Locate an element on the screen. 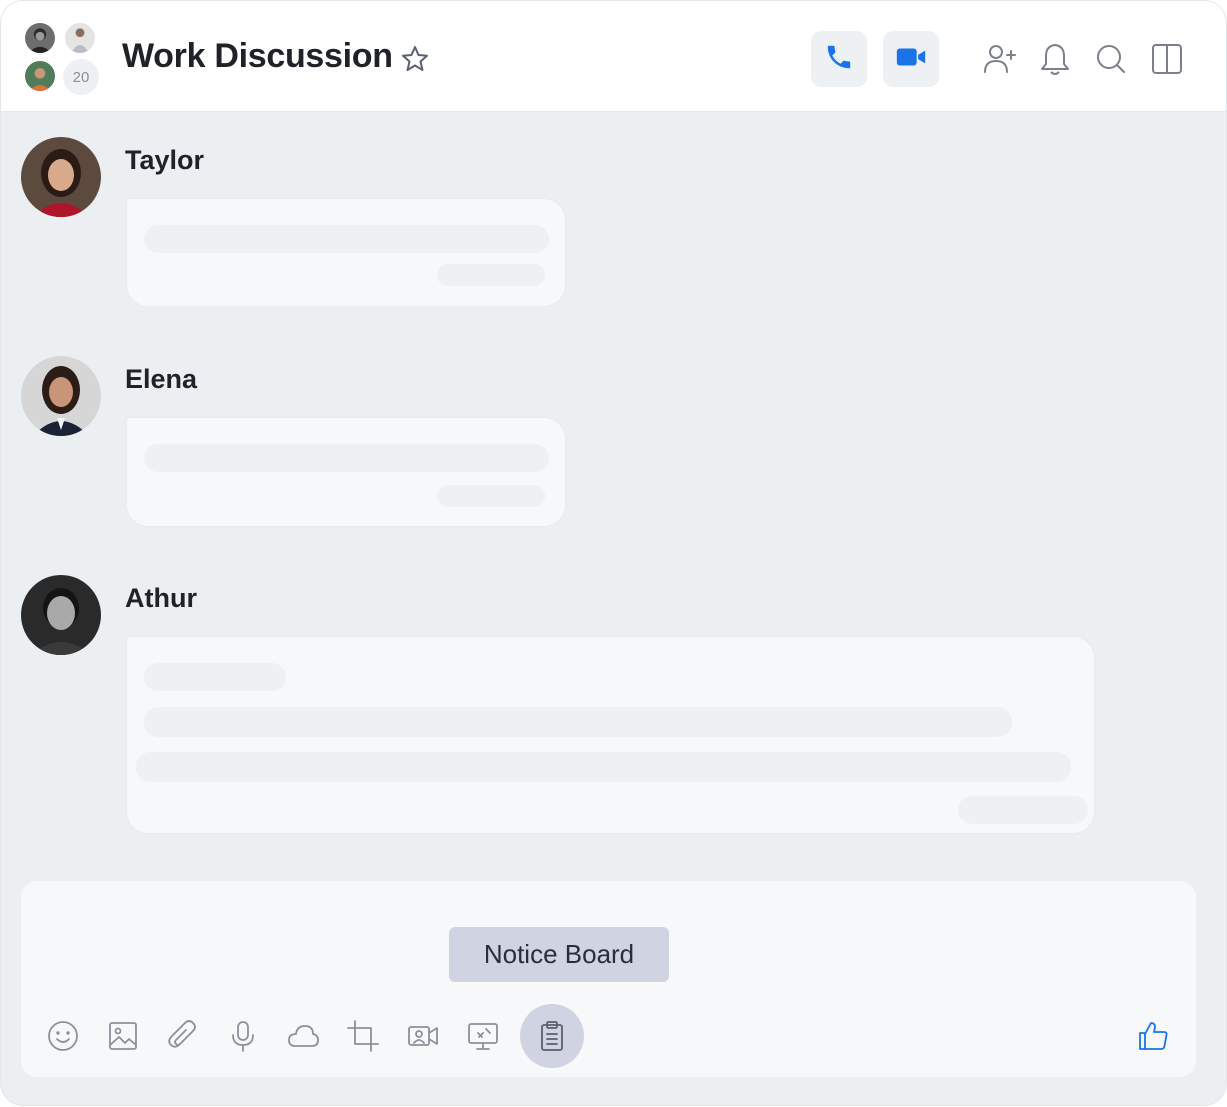 The image size is (1227, 1107). tooltip: Notice Board is located at coordinates (559, 954).